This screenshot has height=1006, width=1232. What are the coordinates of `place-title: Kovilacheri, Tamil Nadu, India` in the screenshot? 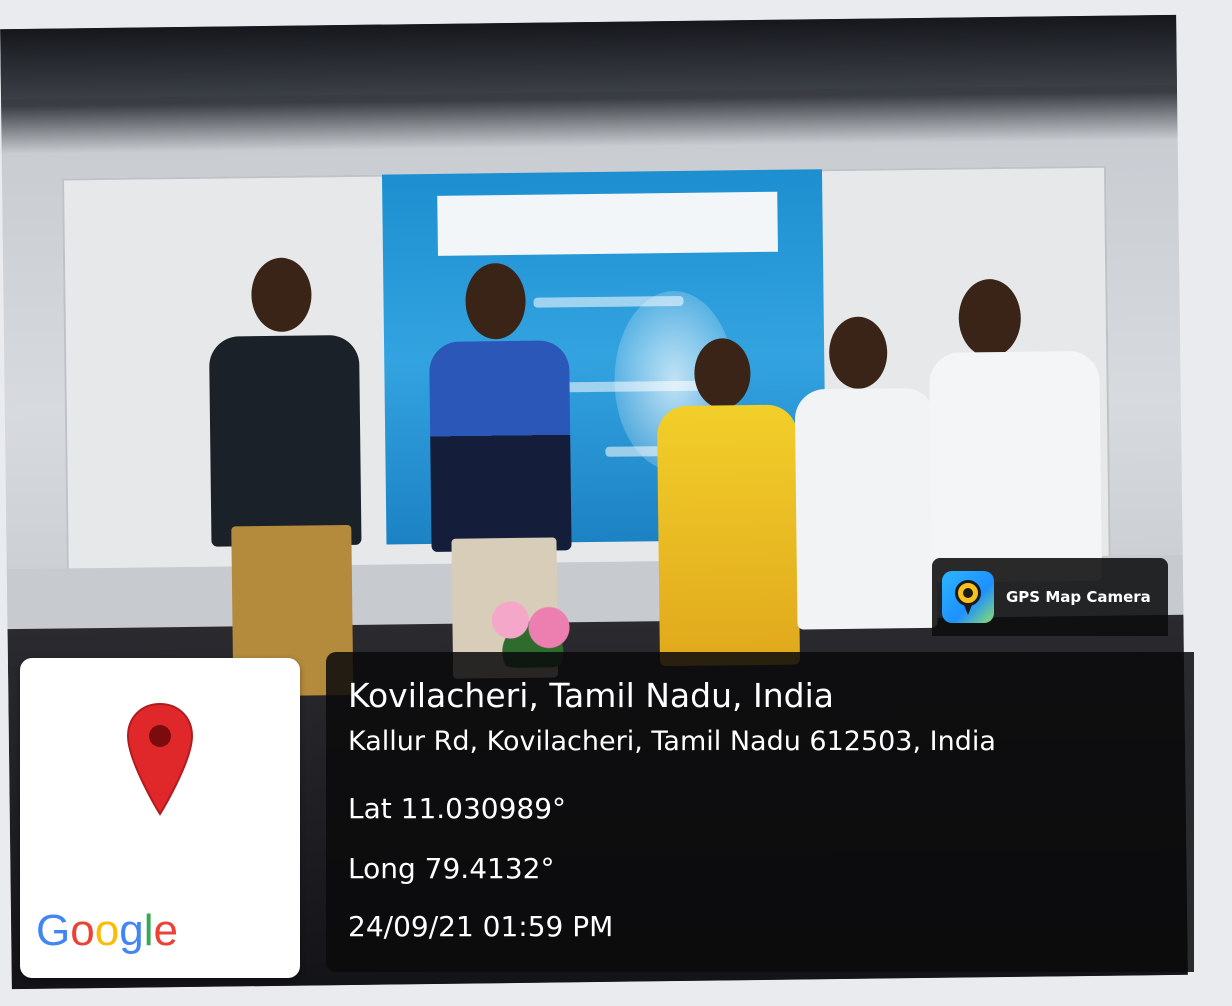 It's located at (591, 695).